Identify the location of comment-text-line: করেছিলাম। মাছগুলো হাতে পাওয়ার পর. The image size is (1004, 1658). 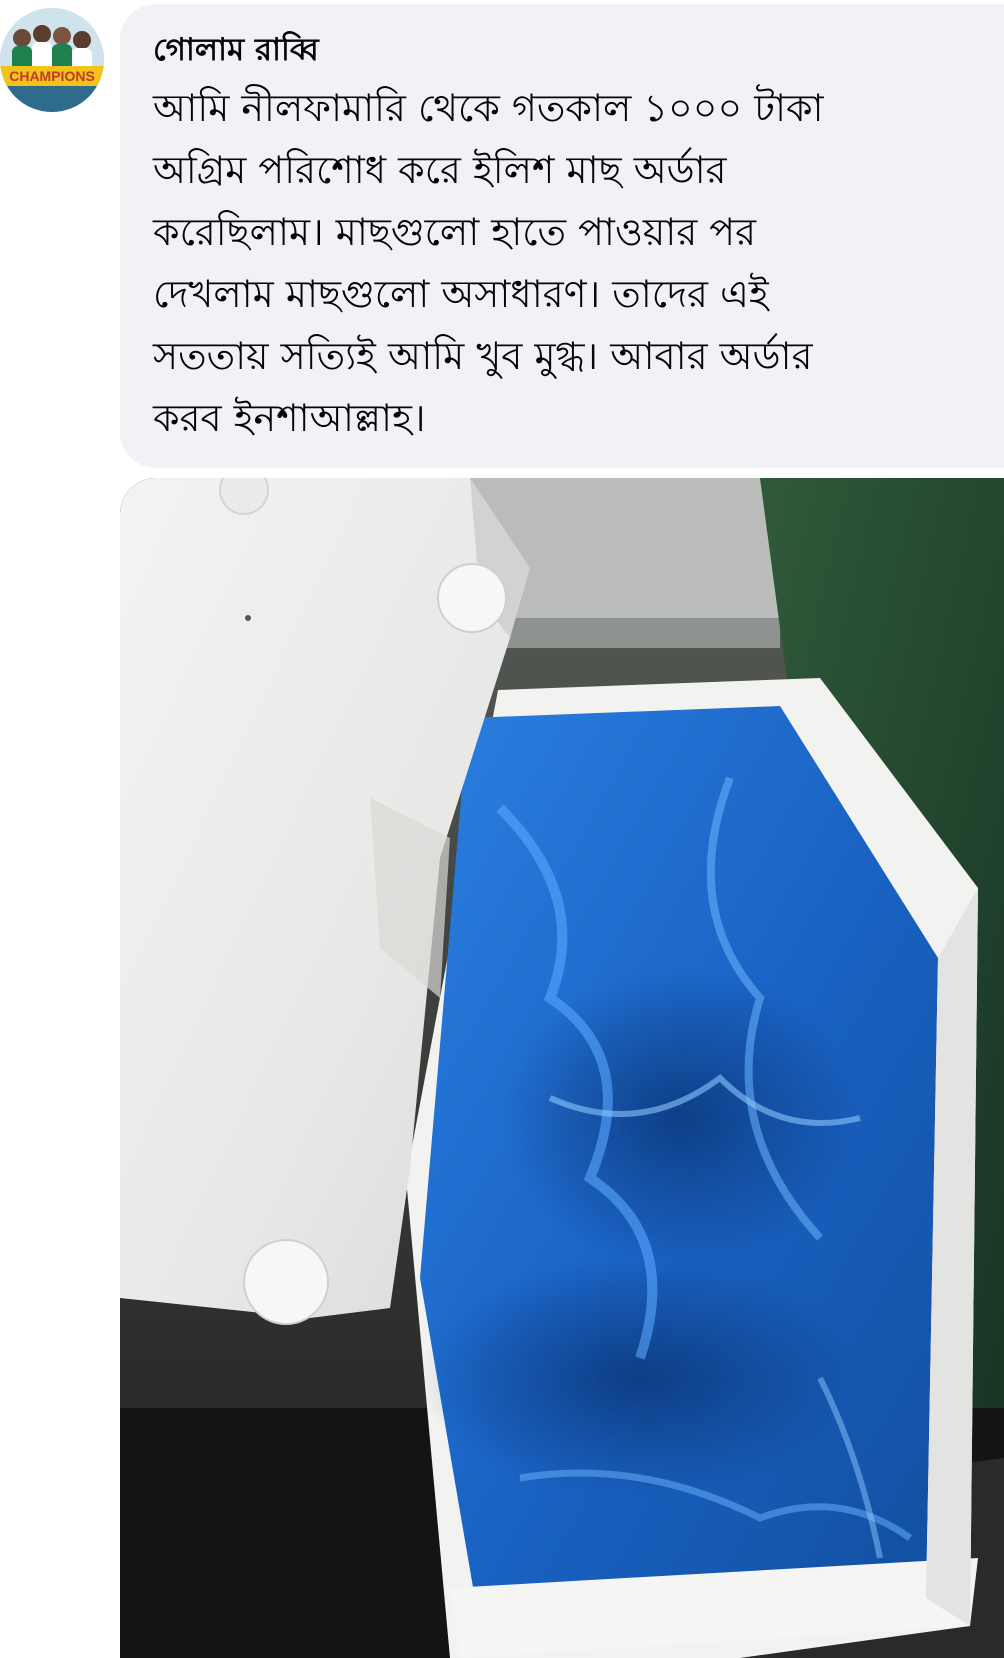
(454, 232).